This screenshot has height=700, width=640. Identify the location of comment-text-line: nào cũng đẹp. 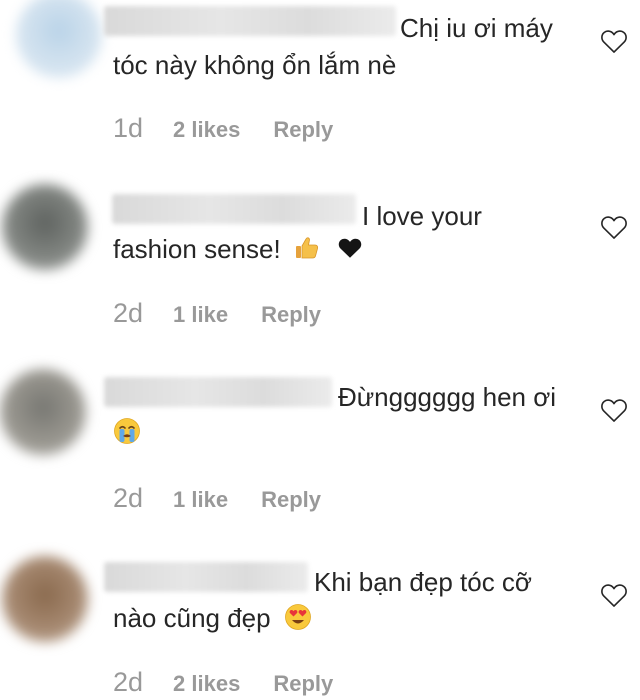
(212, 618).